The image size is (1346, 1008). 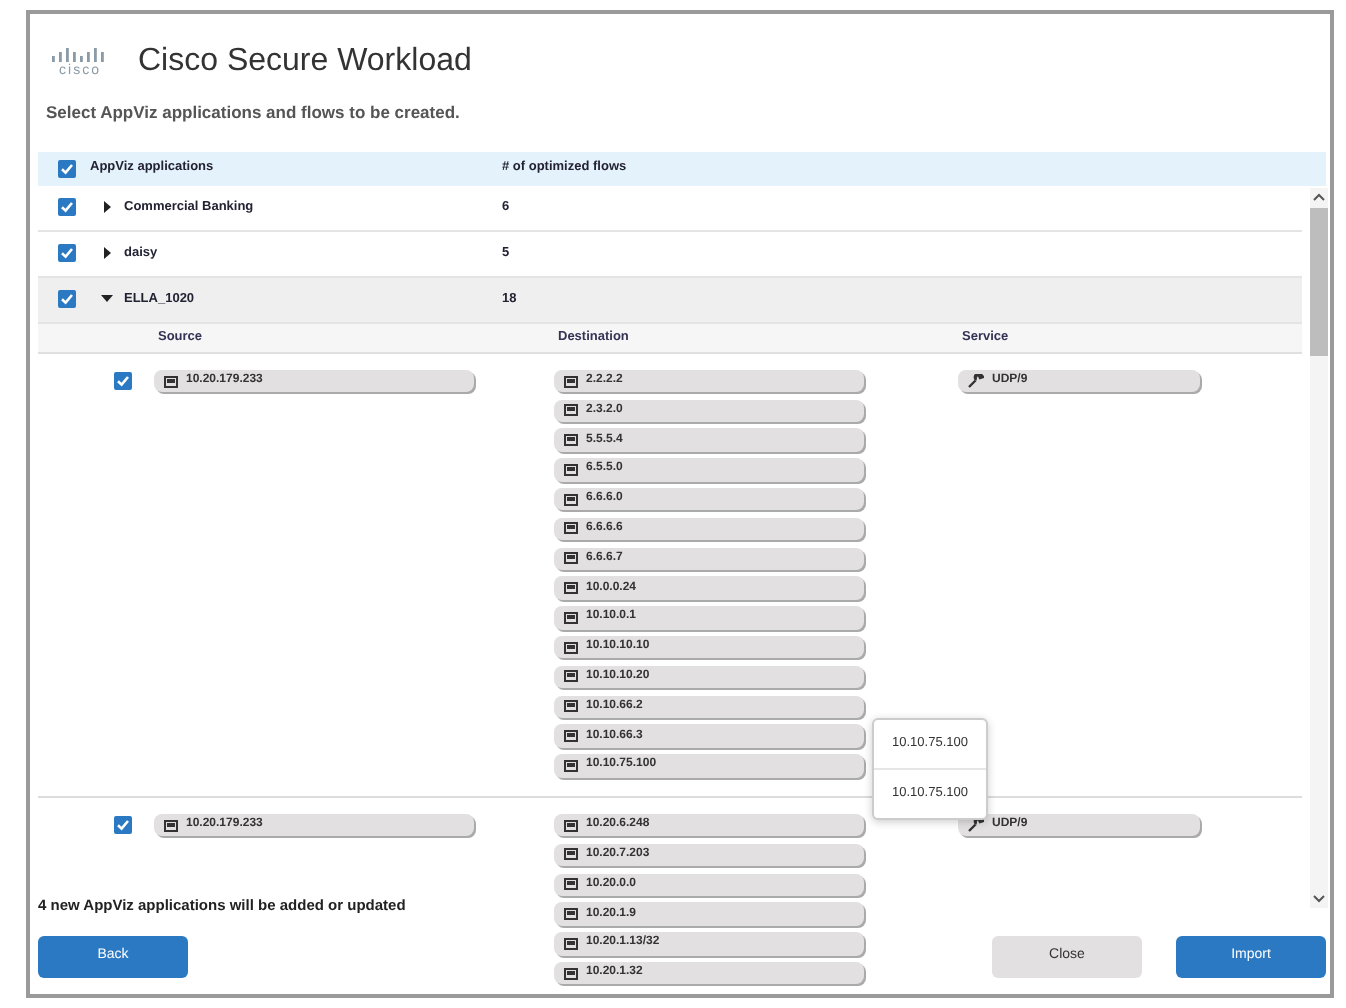 I want to click on select-all-checkbox, so click(x=67, y=168).